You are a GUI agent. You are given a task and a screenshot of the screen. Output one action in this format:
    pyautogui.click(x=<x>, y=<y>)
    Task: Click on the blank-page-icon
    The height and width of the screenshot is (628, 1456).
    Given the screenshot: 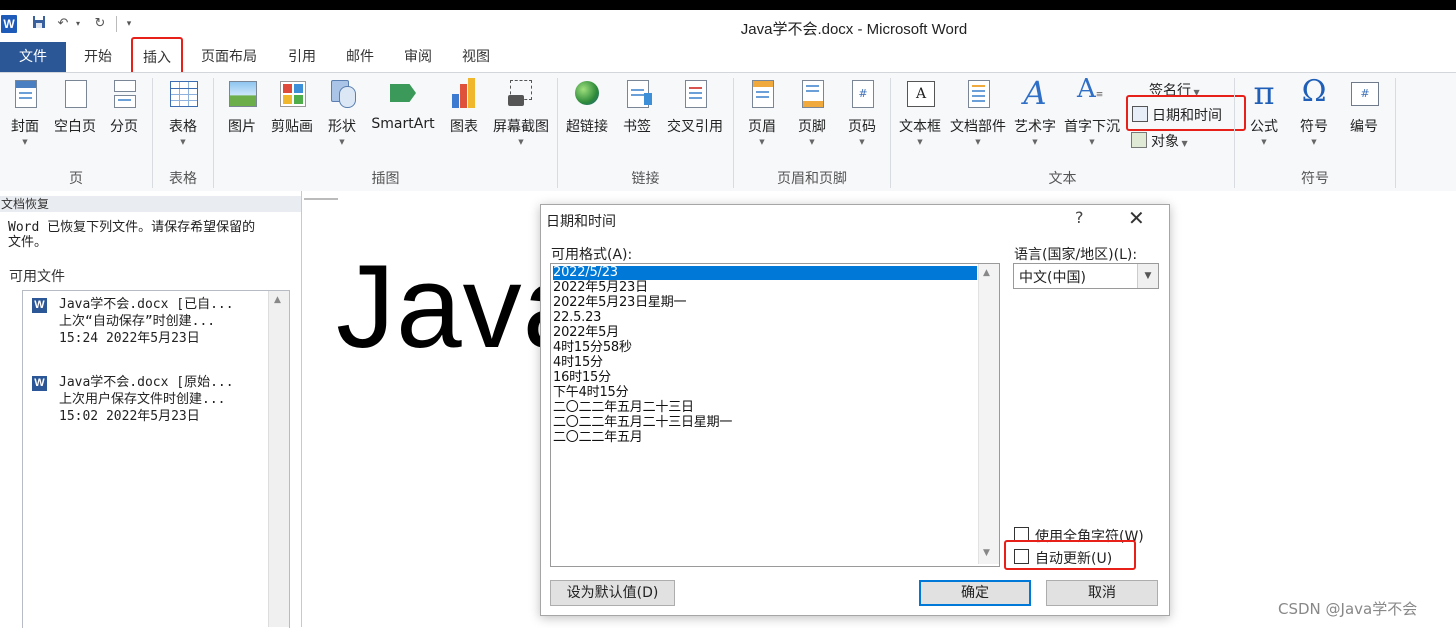 What is the action you would take?
    pyautogui.click(x=75, y=94)
    